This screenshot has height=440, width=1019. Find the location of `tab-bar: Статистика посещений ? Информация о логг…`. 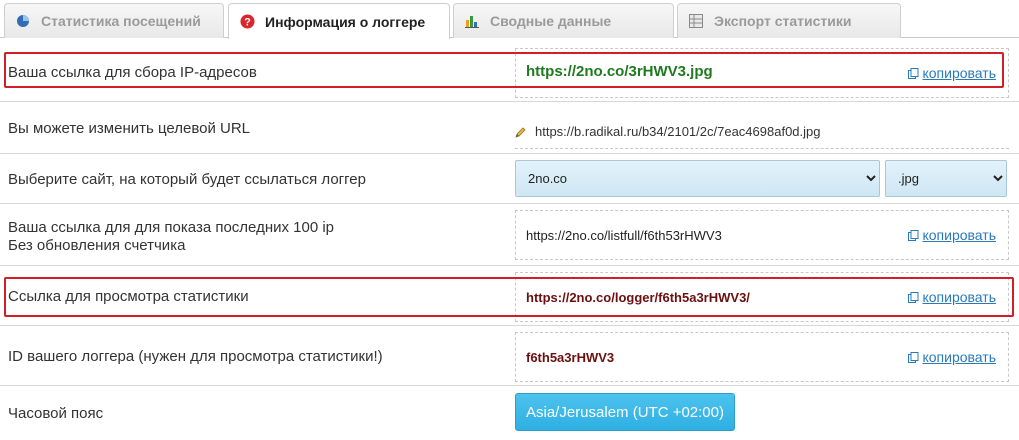

tab-bar: Статистика посещений ? Информация о логг… is located at coordinates (509, 19).